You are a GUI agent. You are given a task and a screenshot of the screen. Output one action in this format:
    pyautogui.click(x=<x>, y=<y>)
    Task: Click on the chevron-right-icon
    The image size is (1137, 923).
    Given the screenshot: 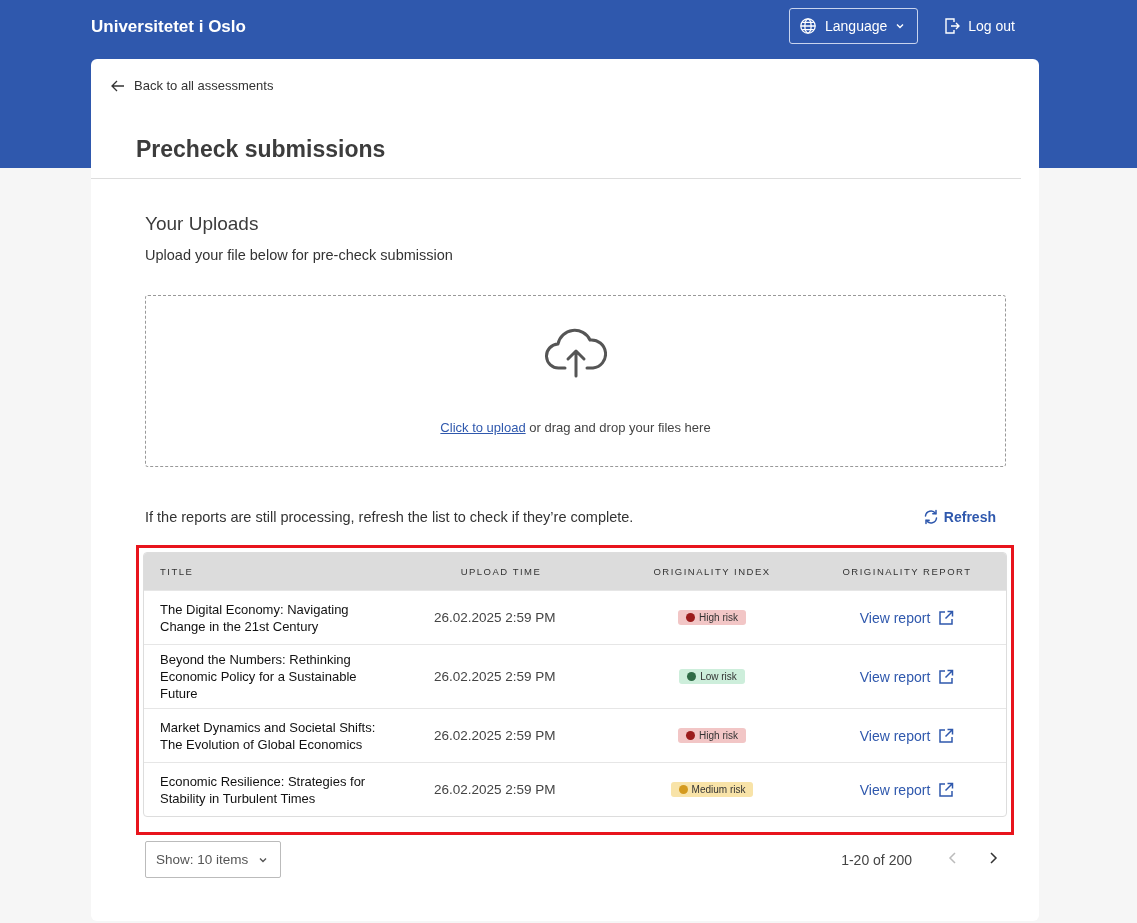 What is the action you would take?
    pyautogui.click(x=993, y=858)
    